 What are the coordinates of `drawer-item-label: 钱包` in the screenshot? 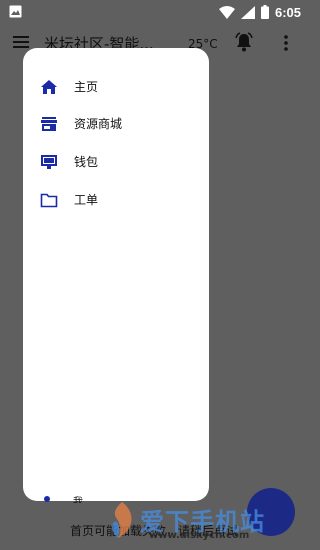 It's located at (86, 162).